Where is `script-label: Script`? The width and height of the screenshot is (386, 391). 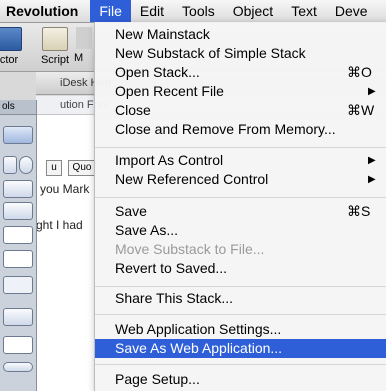 script-label: Script is located at coordinates (55, 60).